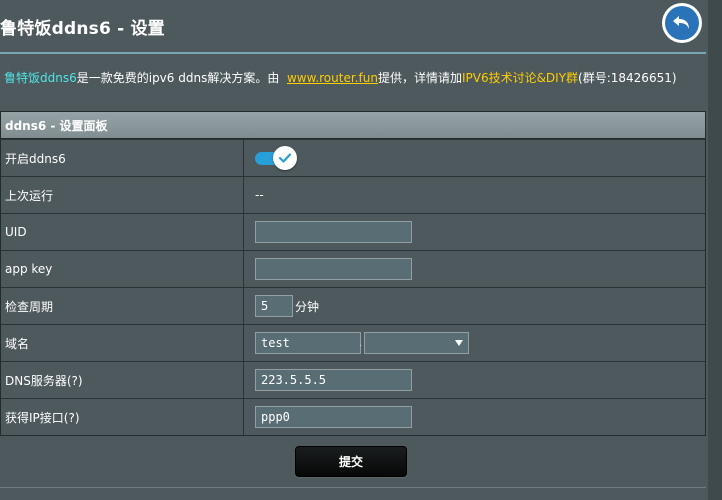 The width and height of the screenshot is (722, 500). Describe the element at coordinates (474, 306) in the screenshot. I see `row-value: 5 分钟` at that location.